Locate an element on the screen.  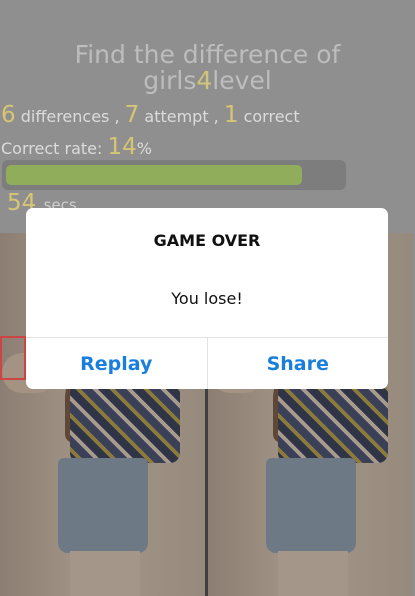
attempt-label: attempt , is located at coordinates (179, 116).